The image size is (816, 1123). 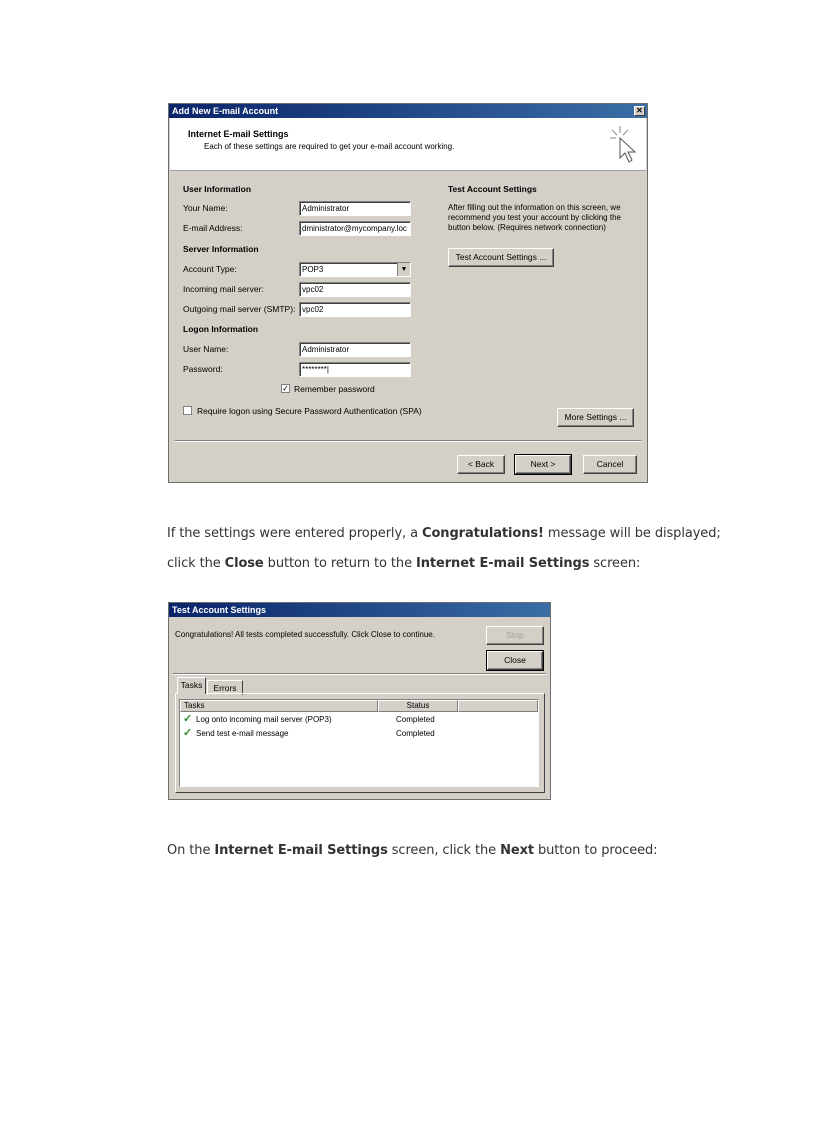 What do you see at coordinates (238, 134) in the screenshot?
I see `header-title: Internet E-mail Settings` at bounding box center [238, 134].